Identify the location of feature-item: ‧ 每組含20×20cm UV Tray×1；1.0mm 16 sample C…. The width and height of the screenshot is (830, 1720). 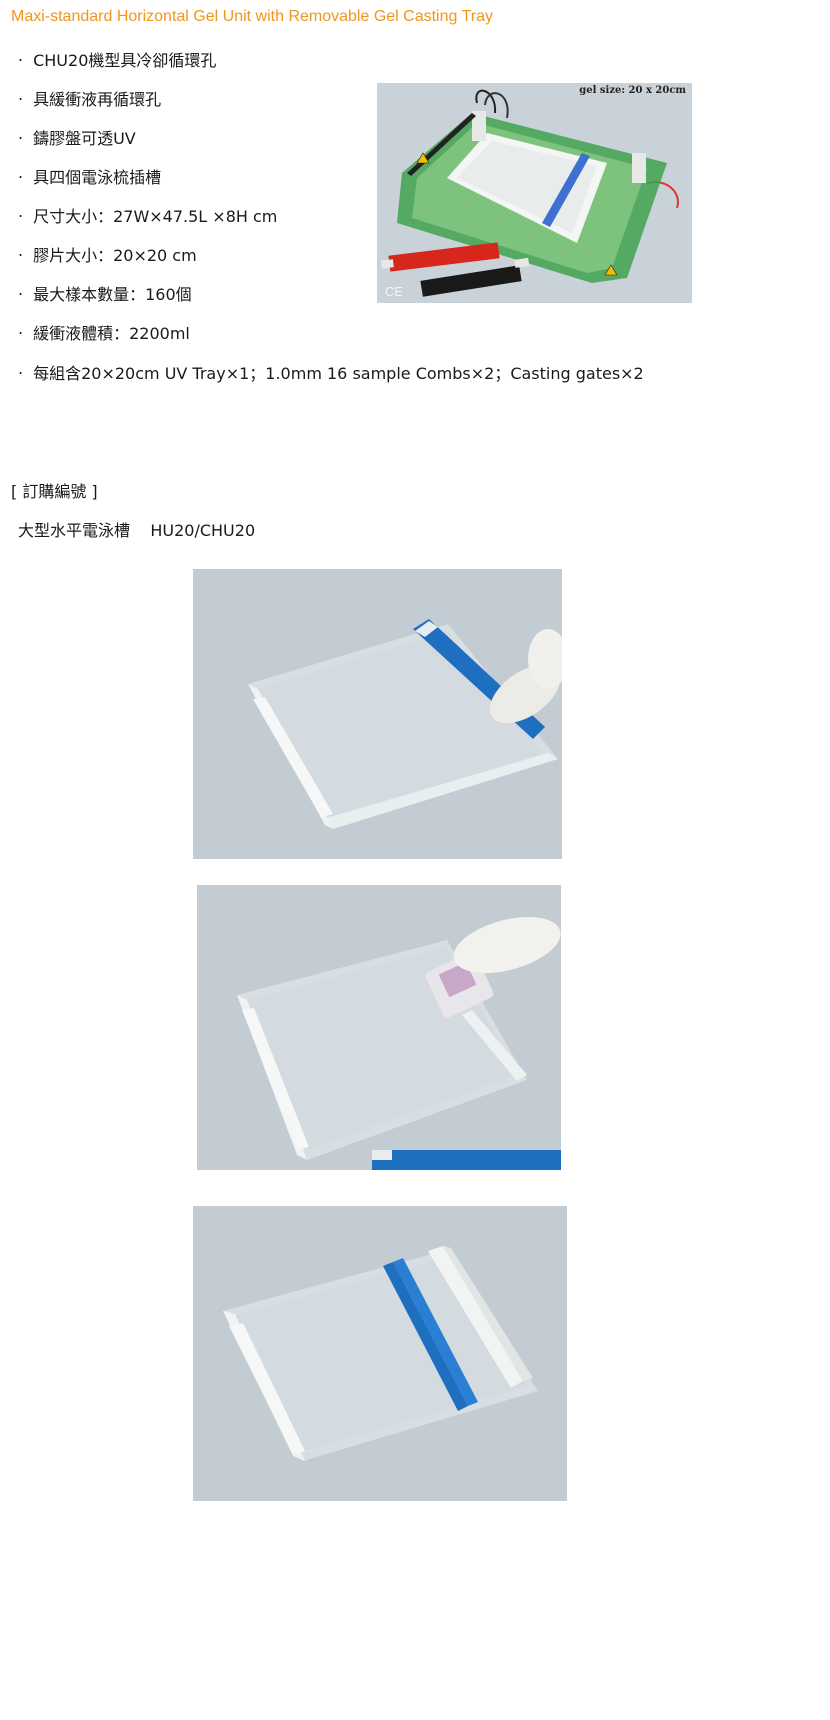
(331, 373).